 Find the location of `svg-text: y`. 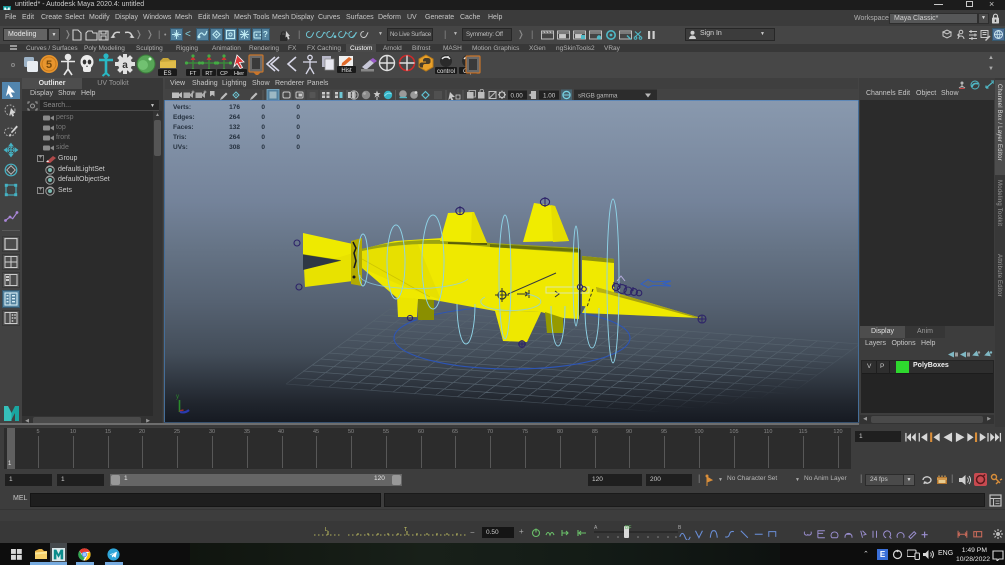

svg-text: y is located at coordinates (177, 397).